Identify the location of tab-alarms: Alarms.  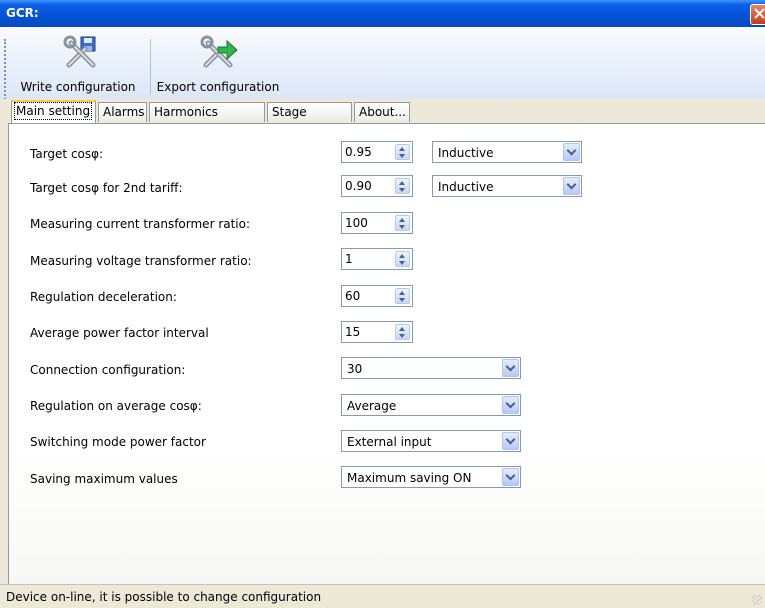
(122, 112).